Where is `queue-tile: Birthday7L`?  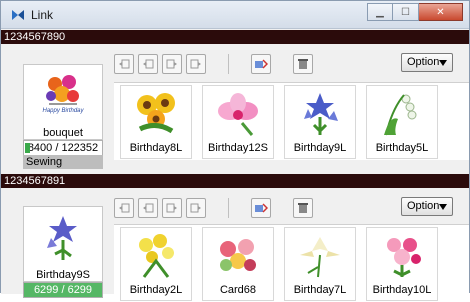 queue-tile: Birthday7L is located at coordinates (320, 264).